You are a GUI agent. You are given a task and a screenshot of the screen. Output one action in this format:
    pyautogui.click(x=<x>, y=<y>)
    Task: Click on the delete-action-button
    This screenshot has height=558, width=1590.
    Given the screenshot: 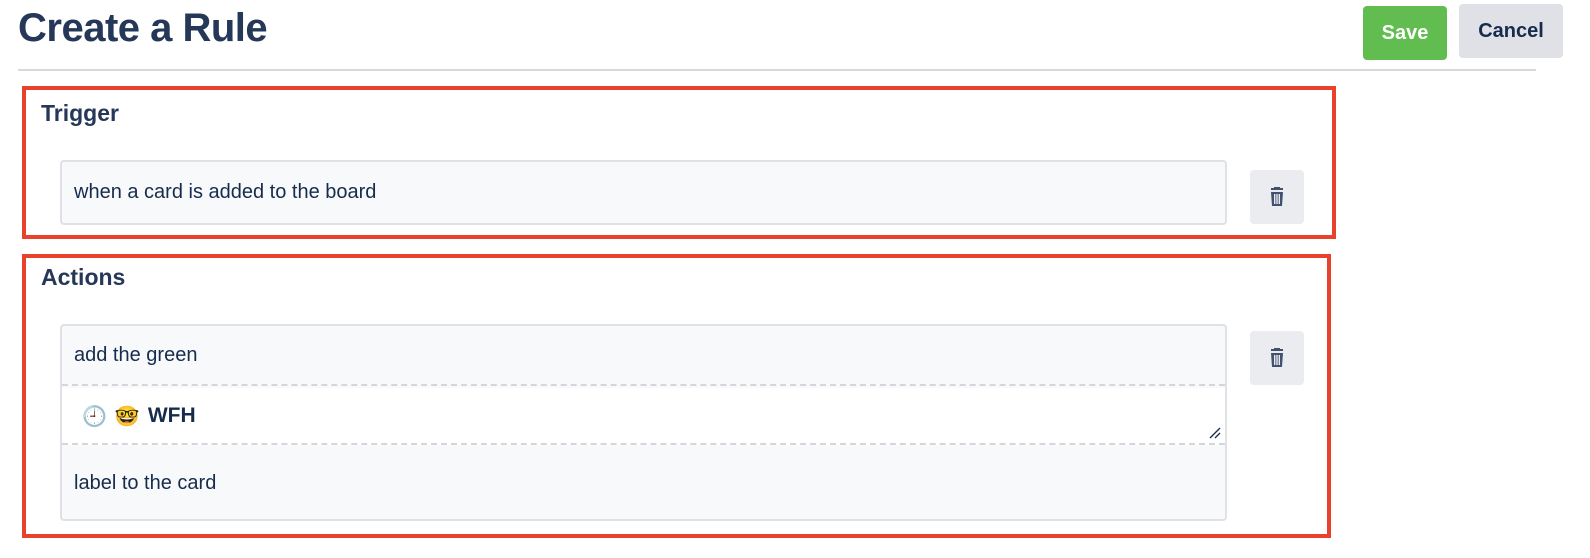 What is the action you would take?
    pyautogui.click(x=1277, y=358)
    